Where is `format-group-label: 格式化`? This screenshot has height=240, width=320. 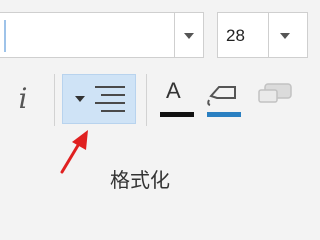 format-group-label: 格式化 is located at coordinates (140, 180).